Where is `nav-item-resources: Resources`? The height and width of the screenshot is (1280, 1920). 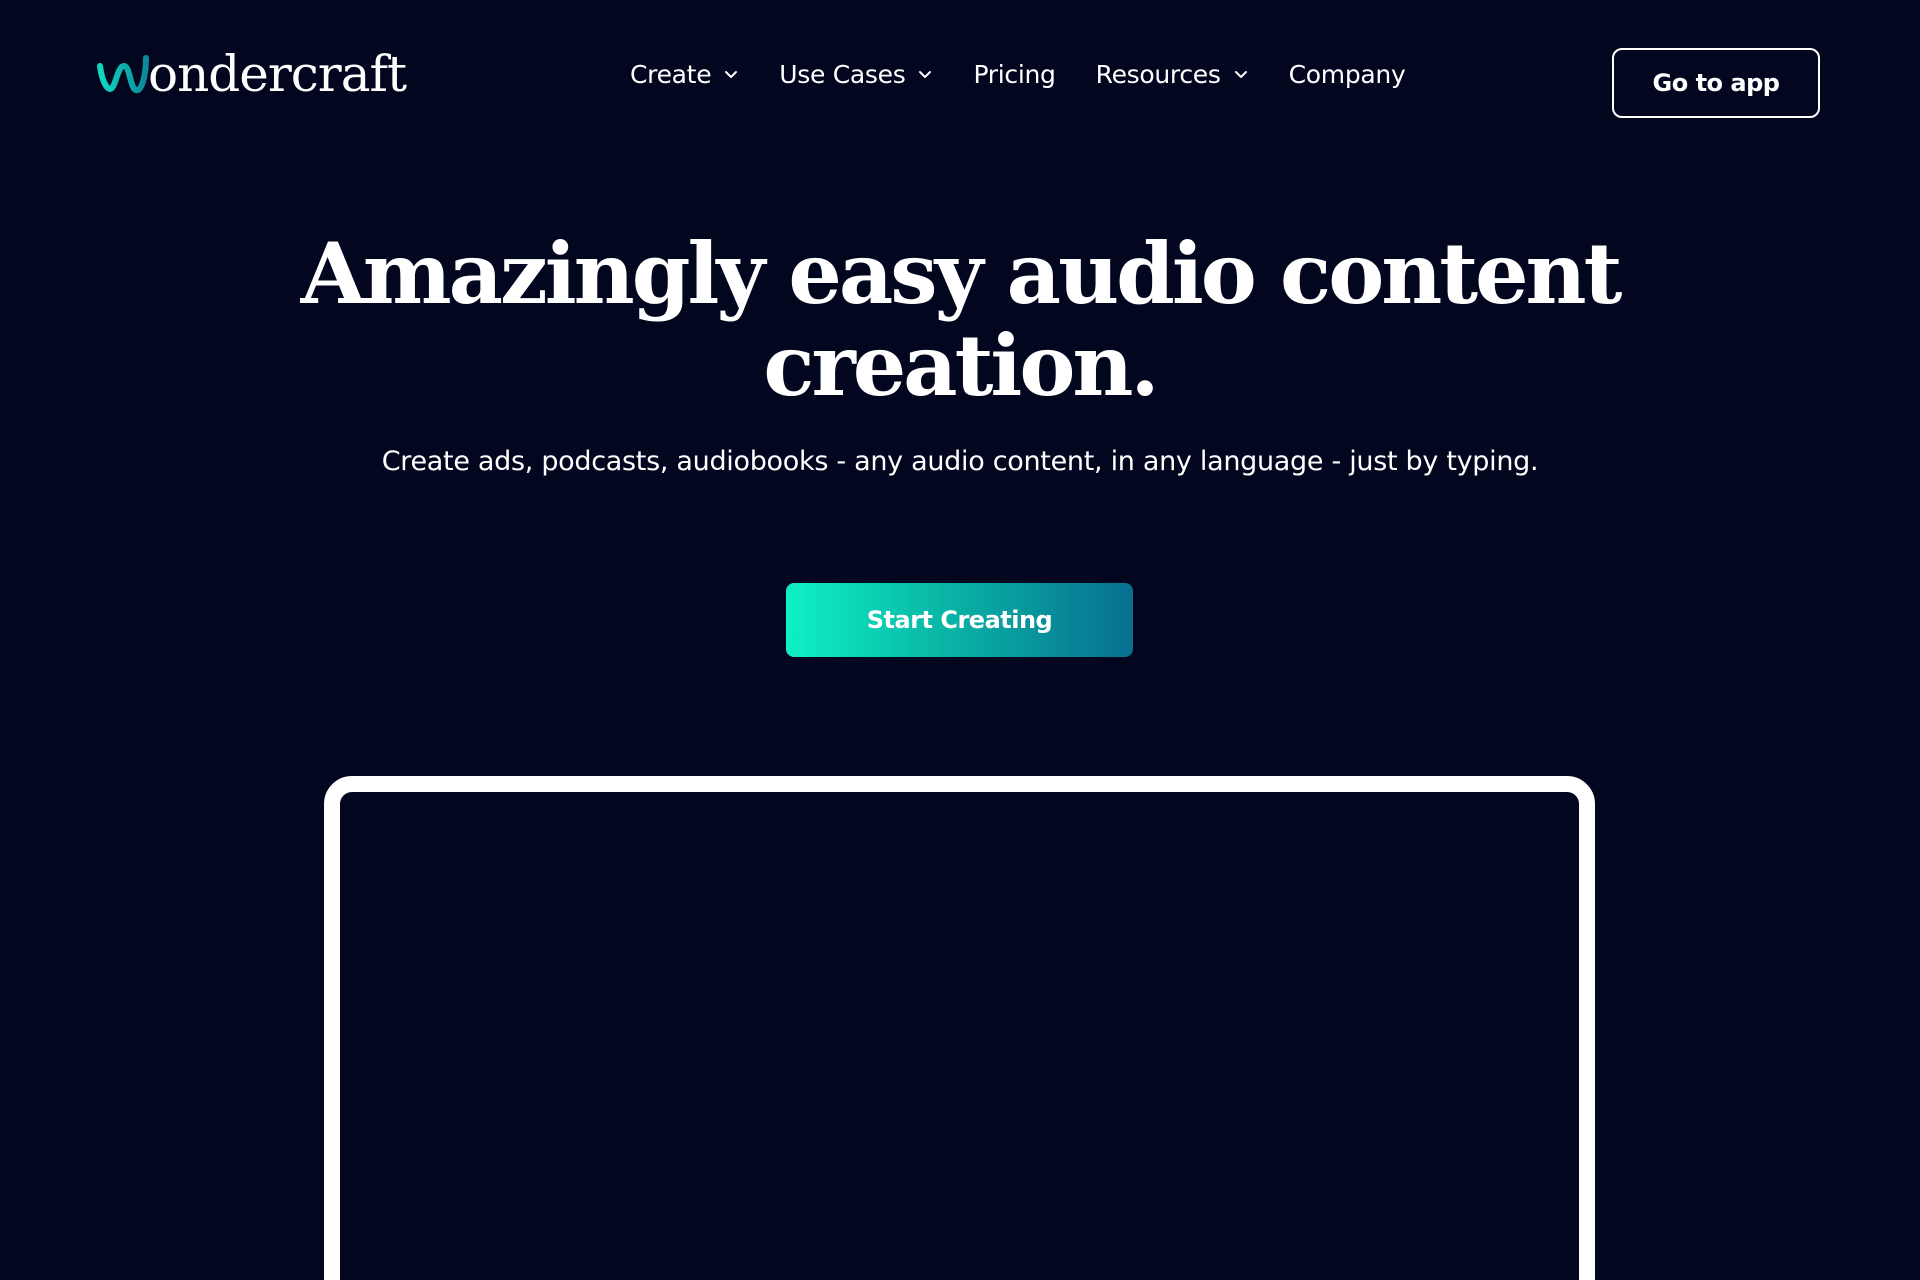
nav-item-resources: Resources is located at coordinates (1172, 74).